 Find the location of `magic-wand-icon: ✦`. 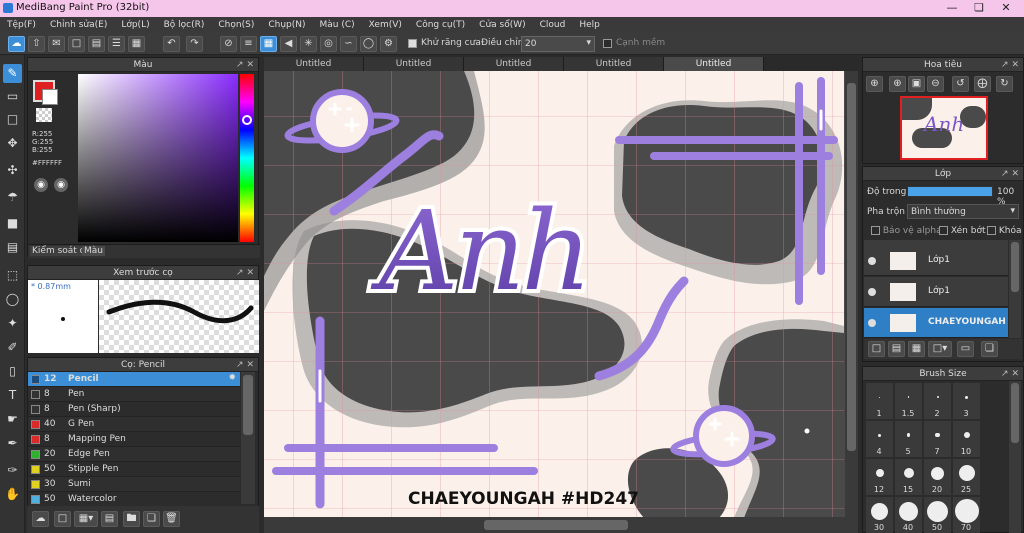

magic-wand-icon: ✦ is located at coordinates (12, 323).